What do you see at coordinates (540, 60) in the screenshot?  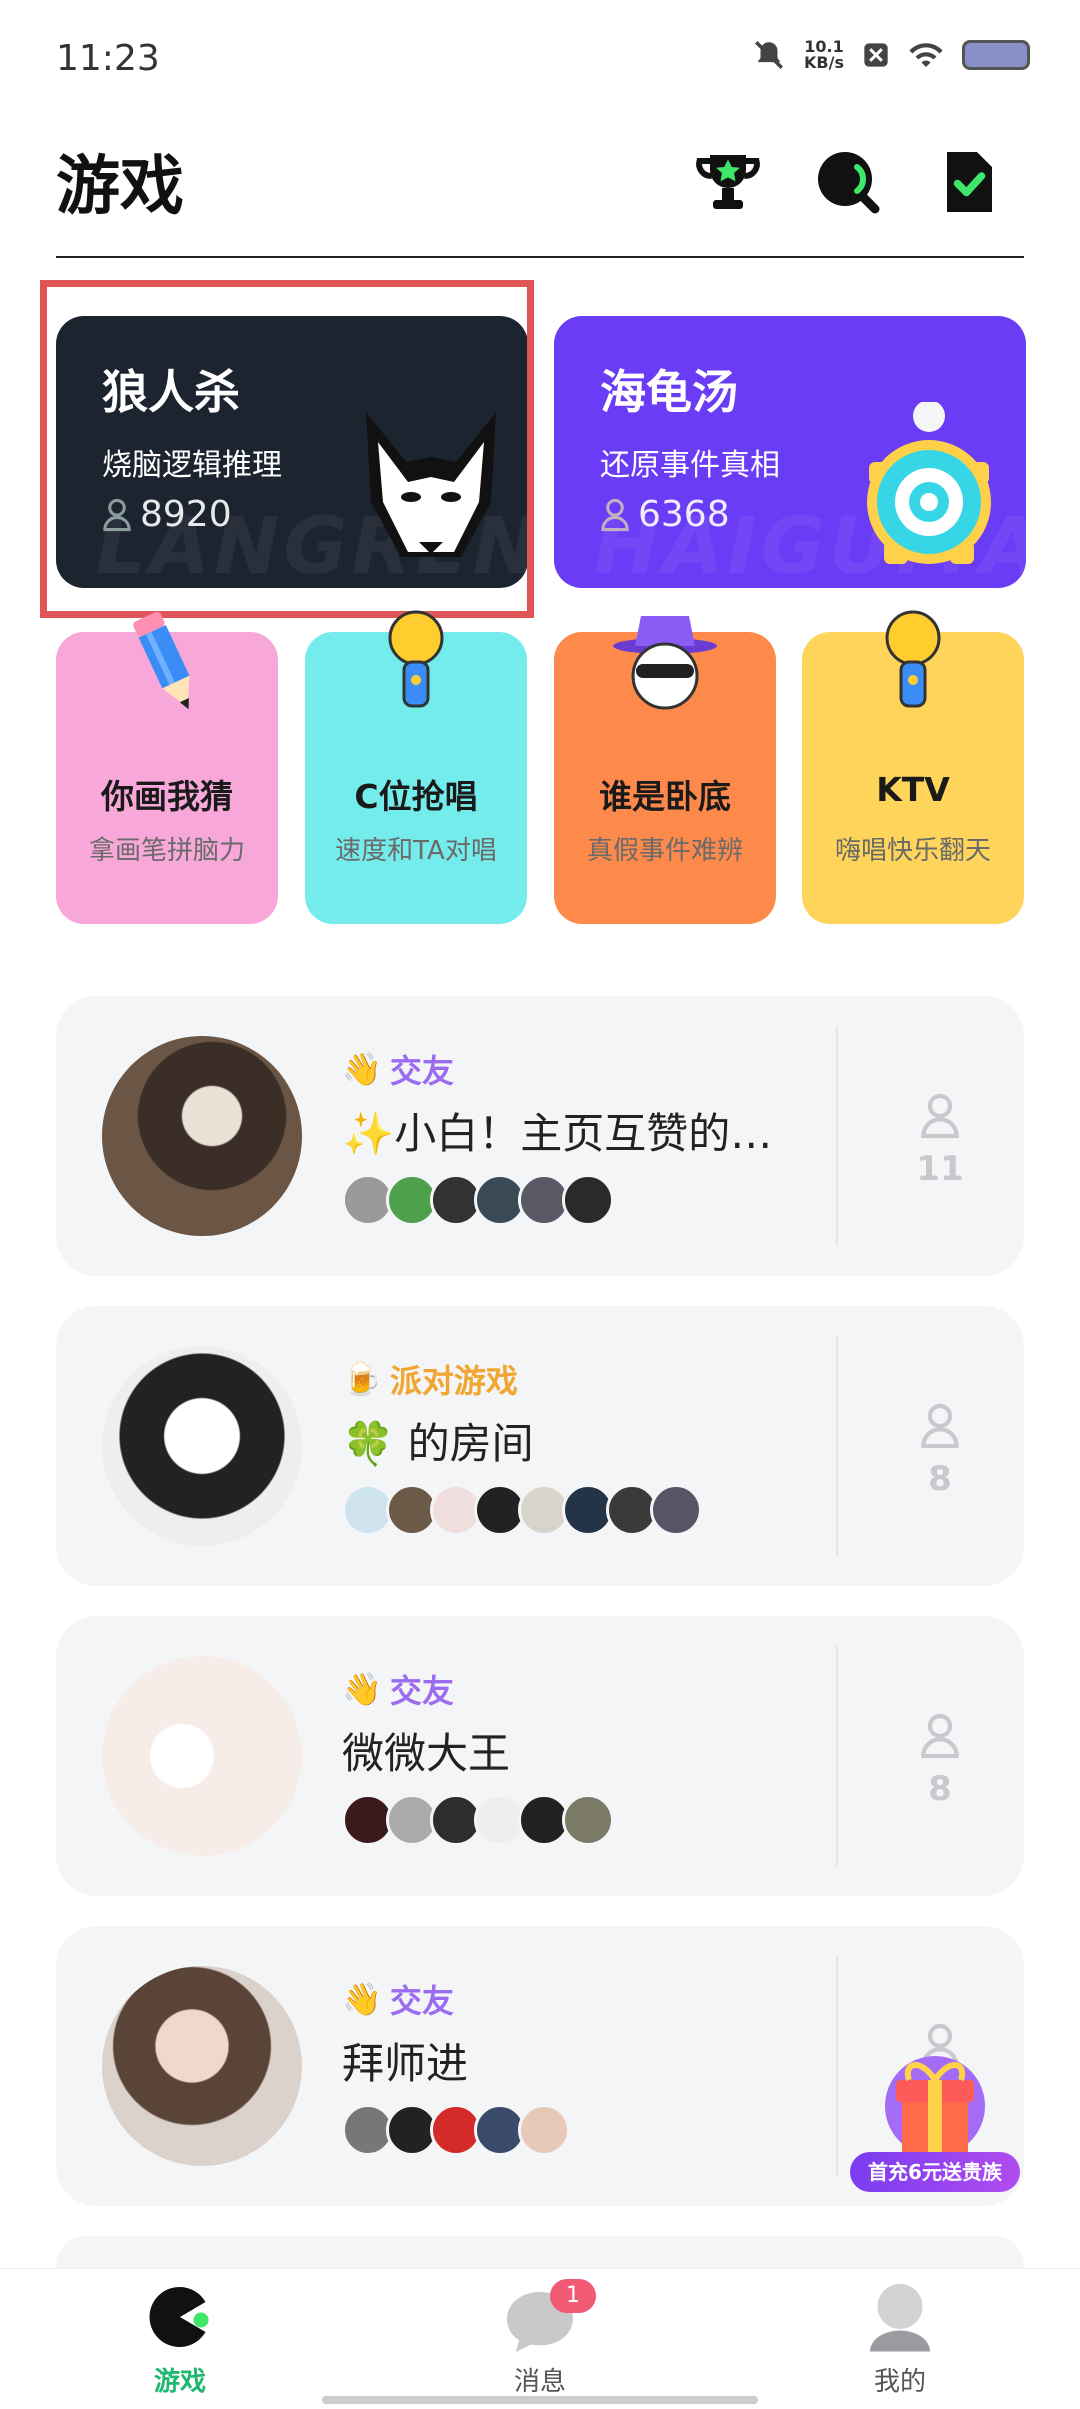 I see `status-bar: 11:23 10.1 KB/s` at bounding box center [540, 60].